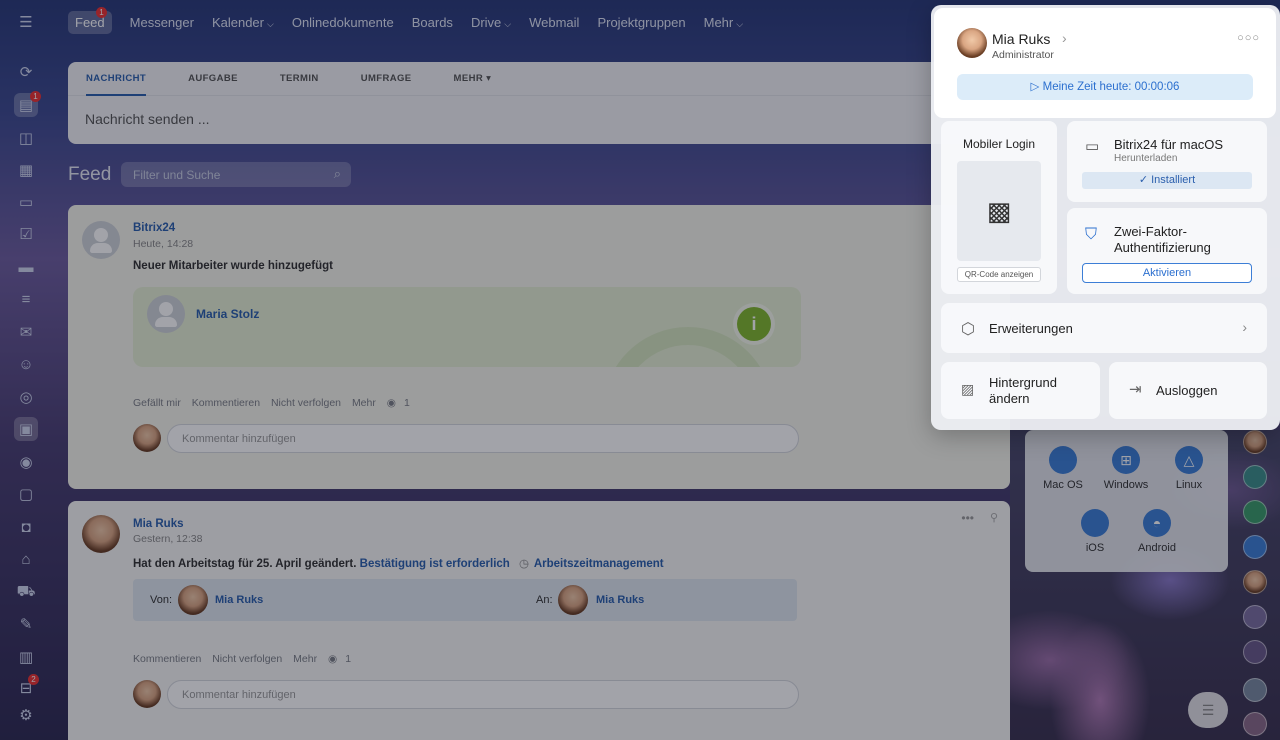  Describe the element at coordinates (1248, 38) in the screenshot. I see `more-dots-icon: ○○○` at that location.